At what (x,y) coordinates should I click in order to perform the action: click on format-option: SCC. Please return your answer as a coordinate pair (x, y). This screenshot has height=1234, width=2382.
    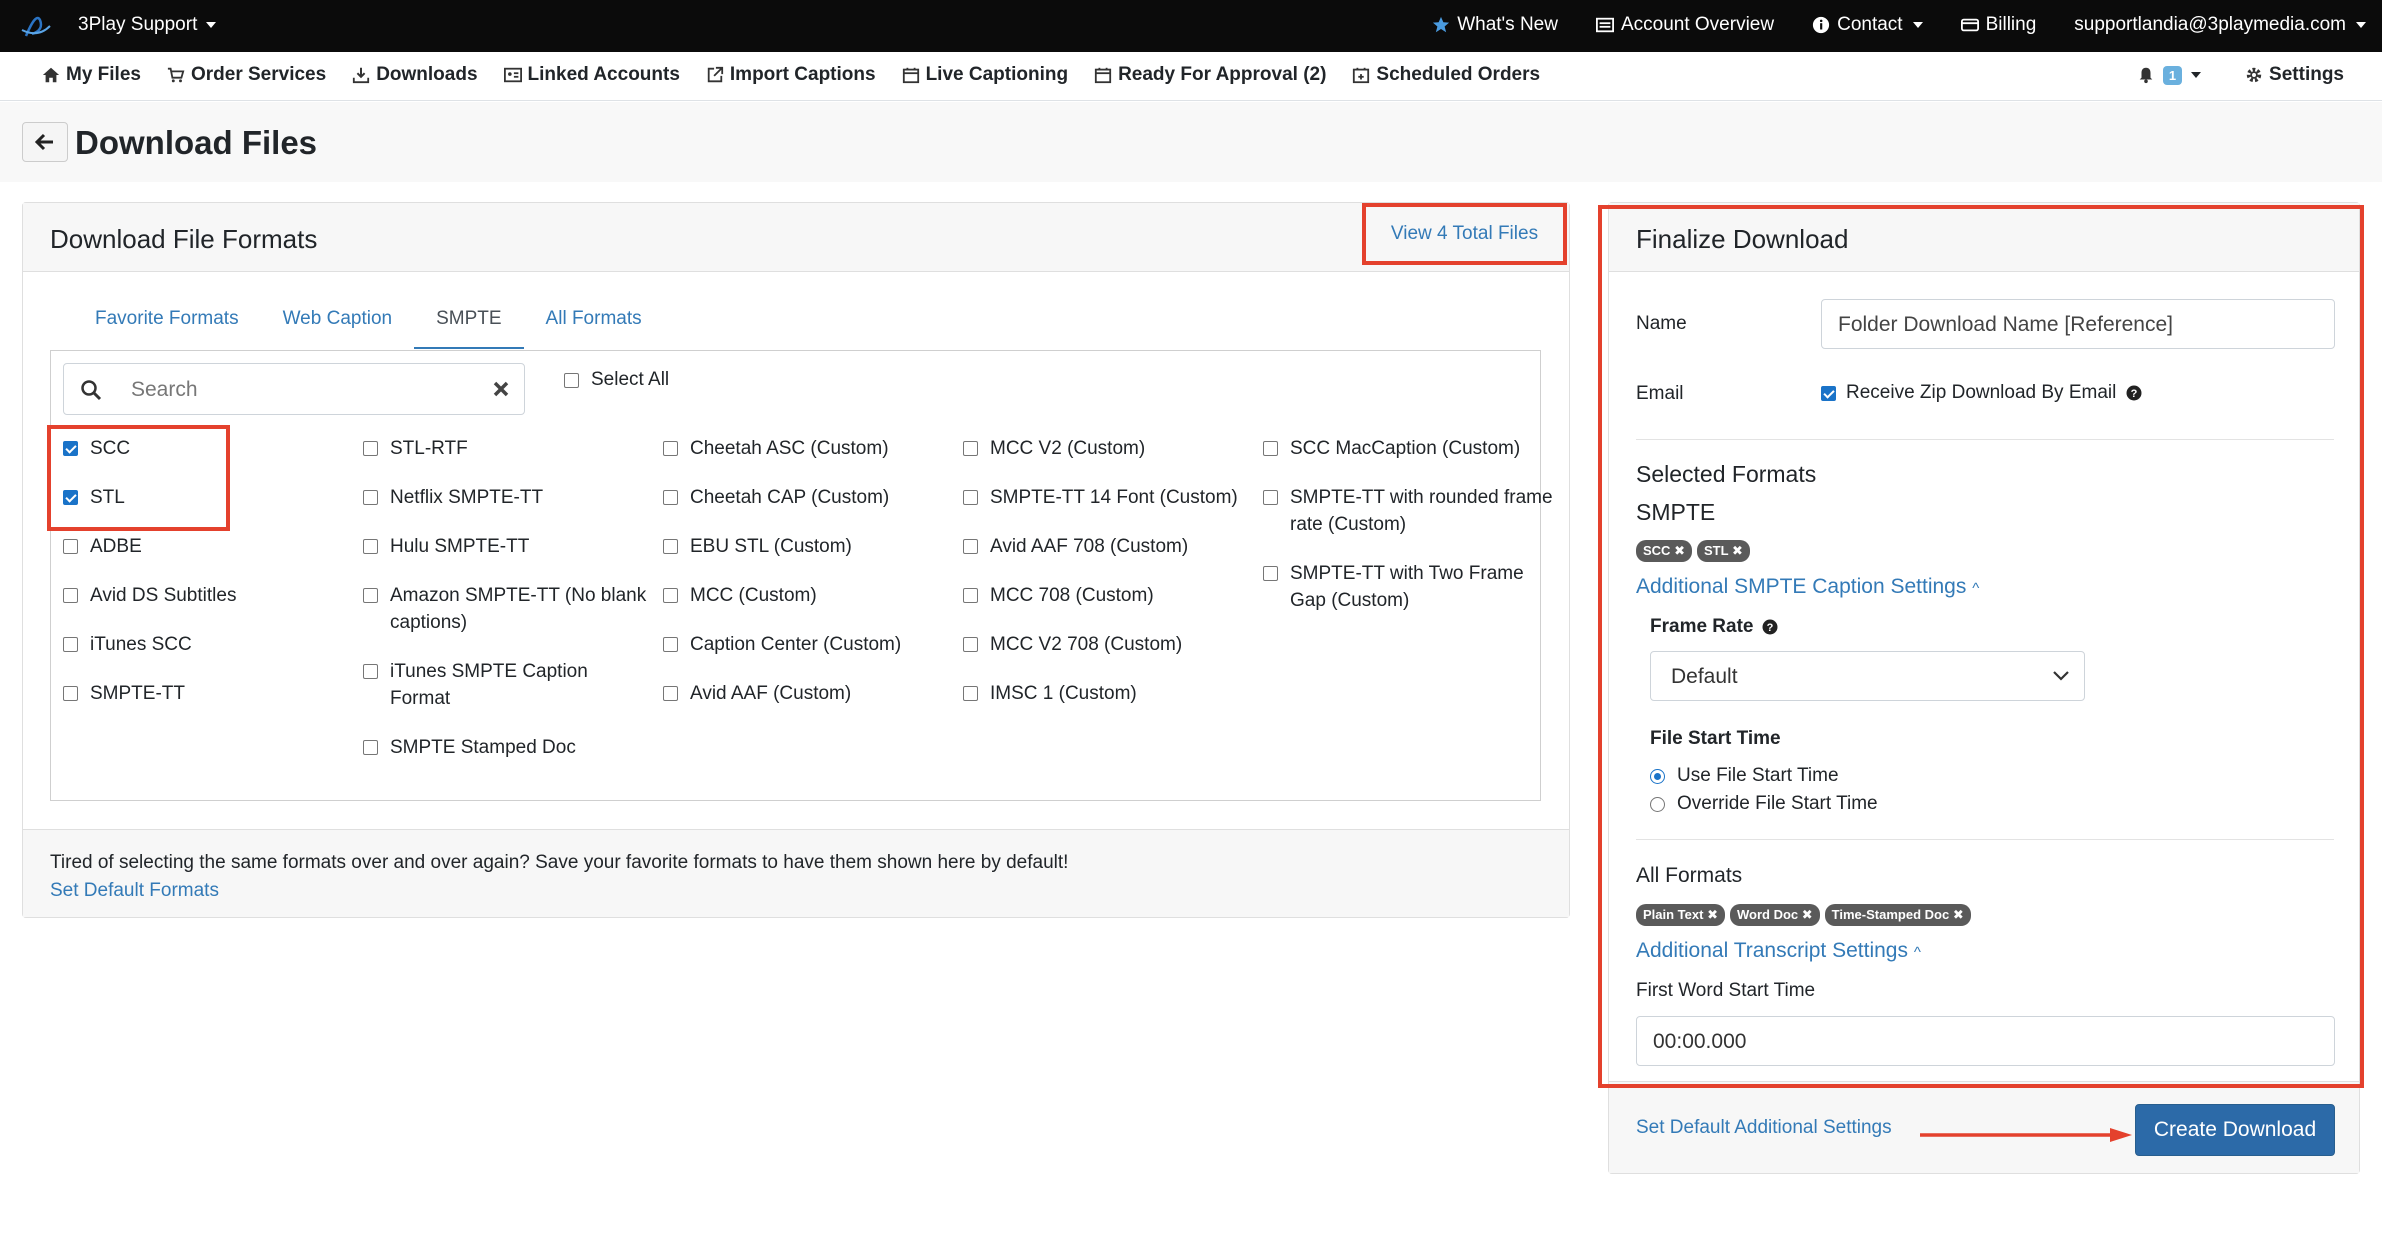
    Looking at the image, I should click on (208, 448).